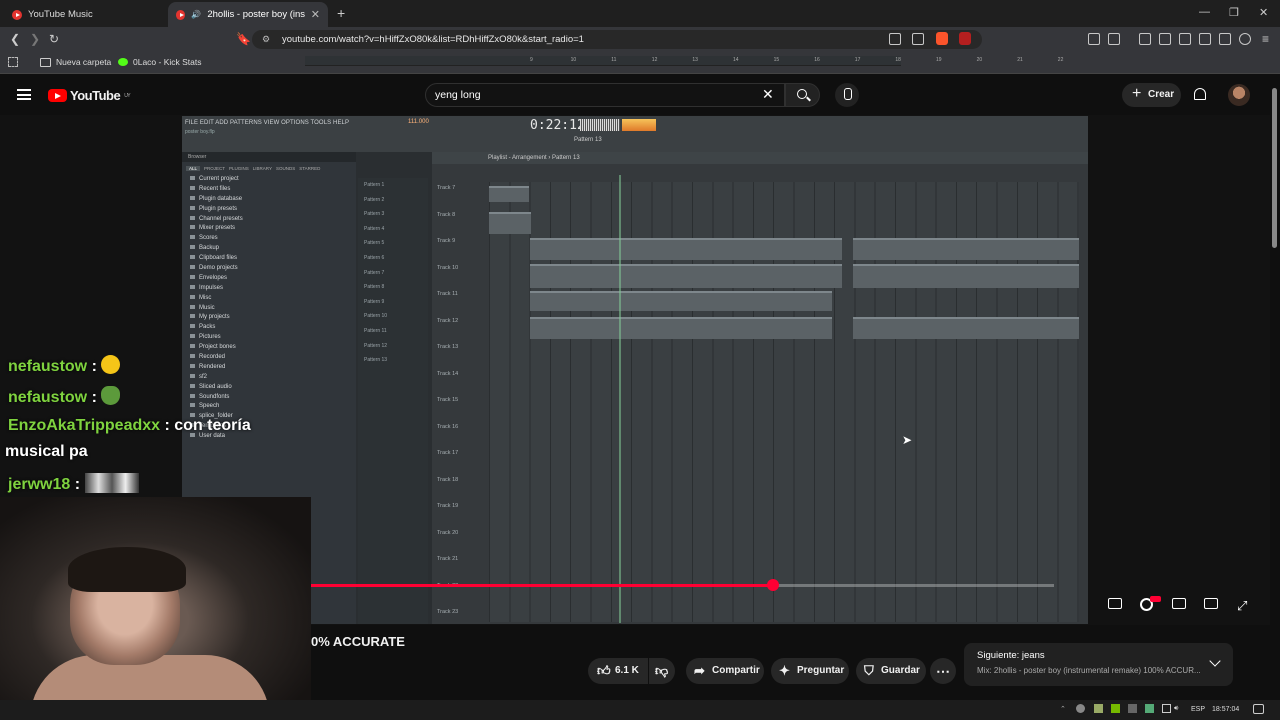  Describe the element at coordinates (269, 299) in the screenshot. I see `browser-item: Misc` at that location.